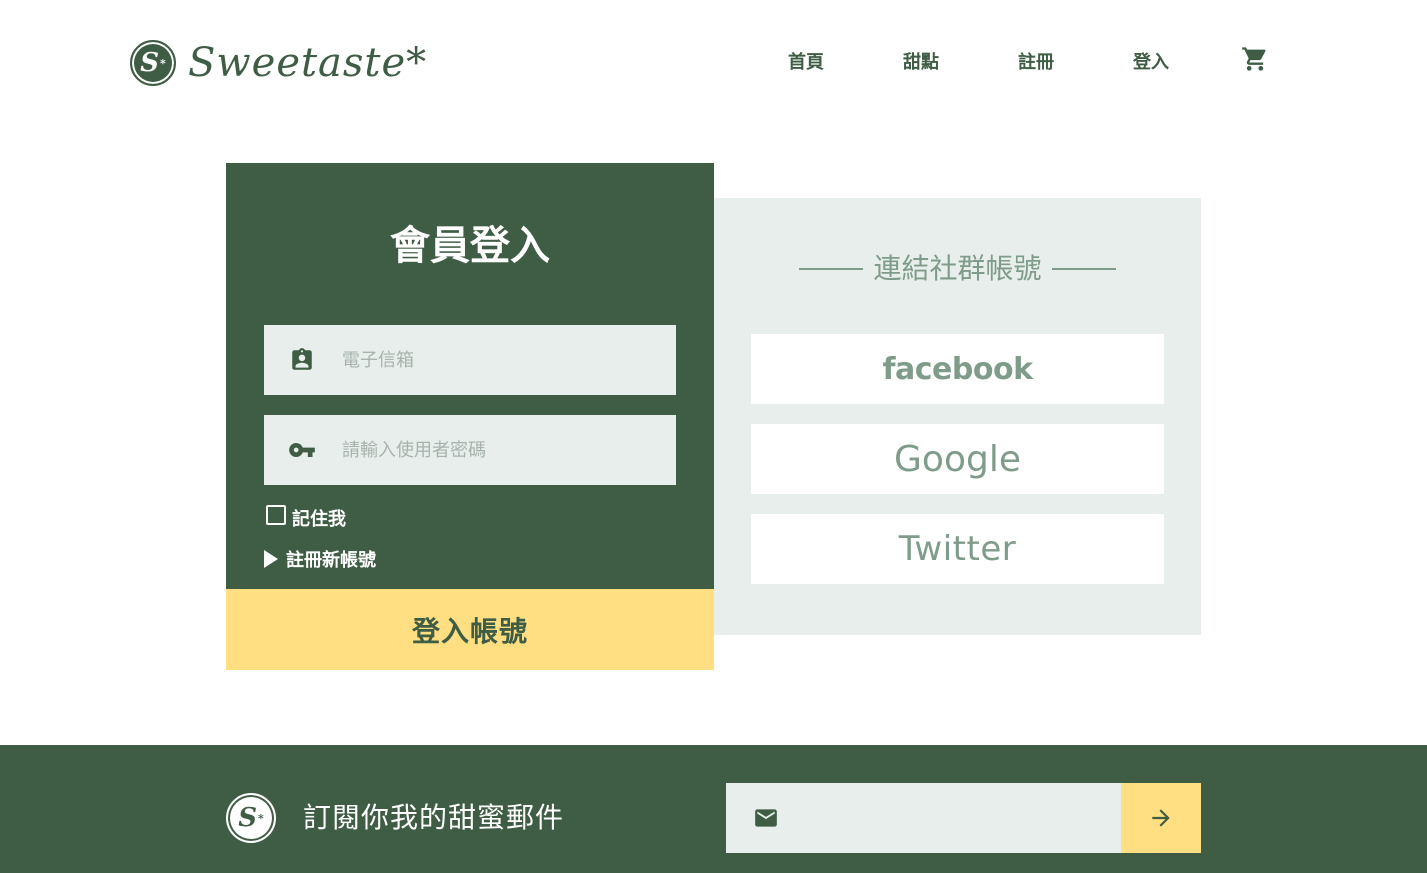 The height and width of the screenshot is (873, 1427). Describe the element at coordinates (958, 818) in the screenshot. I see `subscribe-email-input` at that location.